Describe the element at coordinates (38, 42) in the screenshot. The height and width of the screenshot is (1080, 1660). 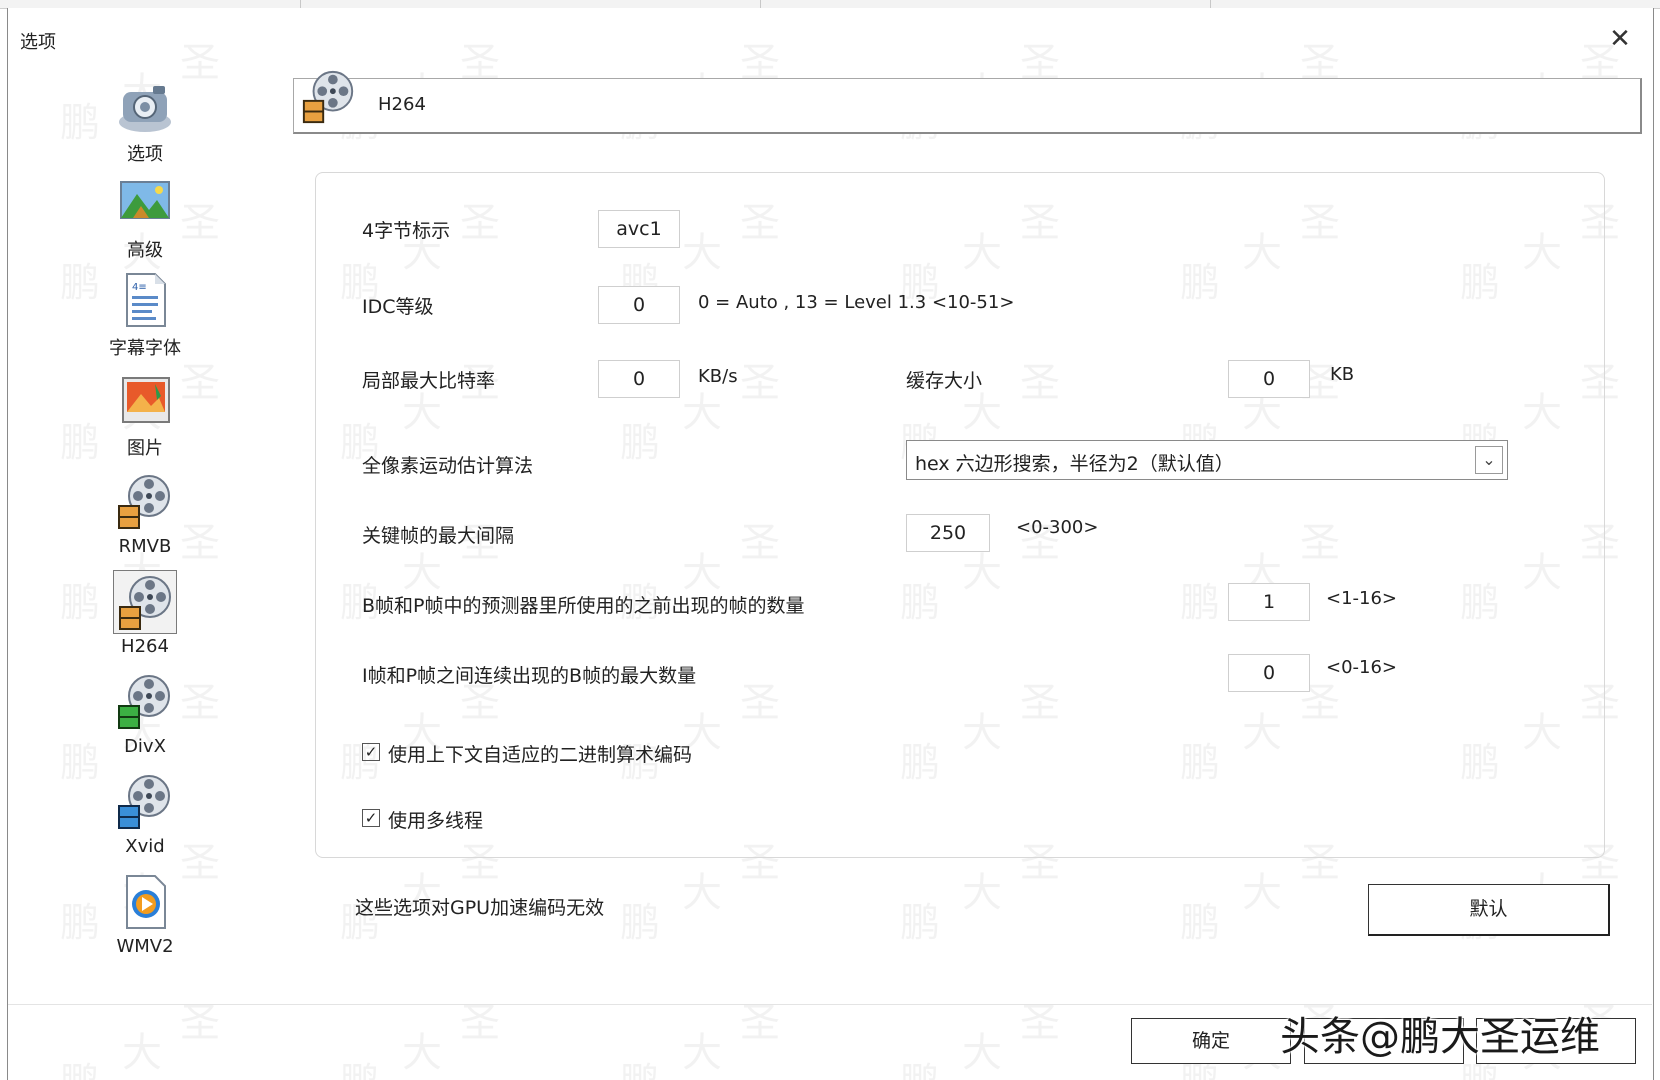
I see `dialog-title: 选项` at that location.